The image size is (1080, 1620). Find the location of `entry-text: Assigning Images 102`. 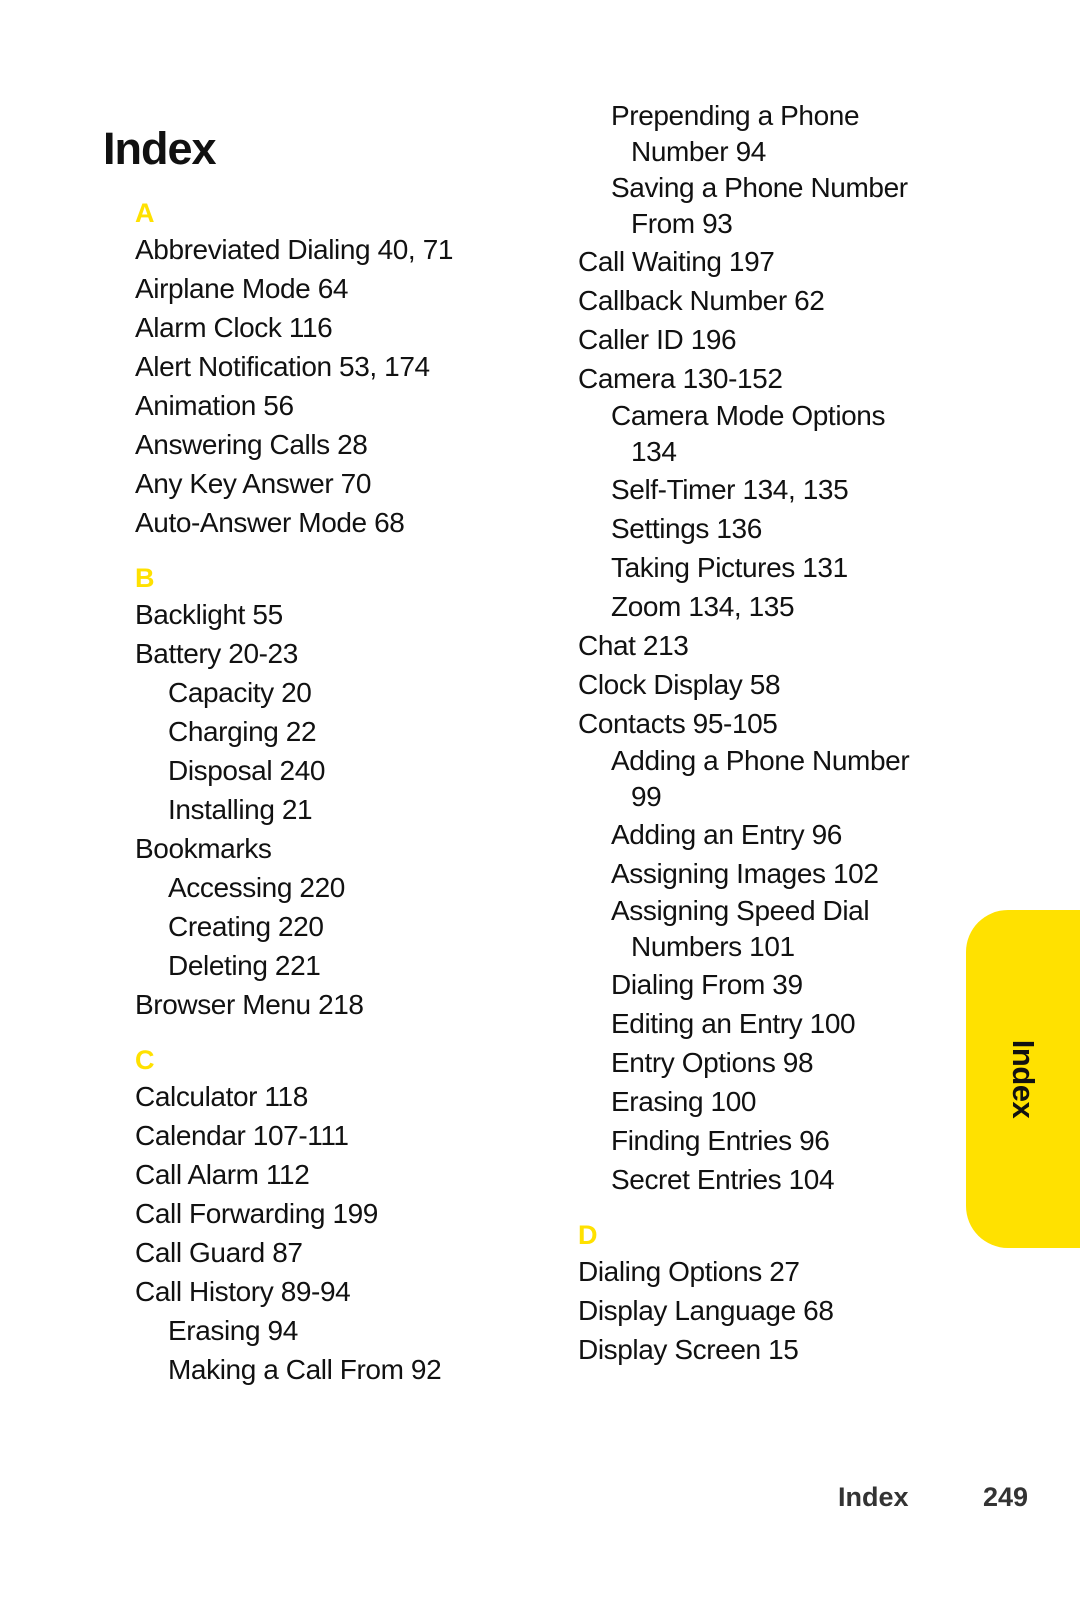

entry-text: Assigning Images 102 is located at coordinates (745, 873).